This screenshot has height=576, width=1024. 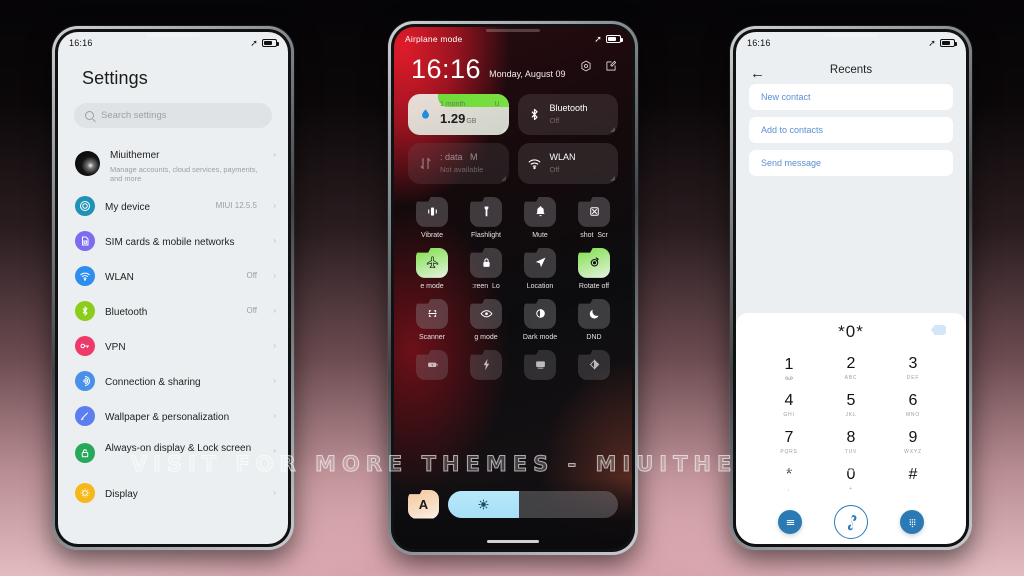 What do you see at coordinates (486, 211) in the screenshot?
I see `flashlight-icon` at bounding box center [486, 211].